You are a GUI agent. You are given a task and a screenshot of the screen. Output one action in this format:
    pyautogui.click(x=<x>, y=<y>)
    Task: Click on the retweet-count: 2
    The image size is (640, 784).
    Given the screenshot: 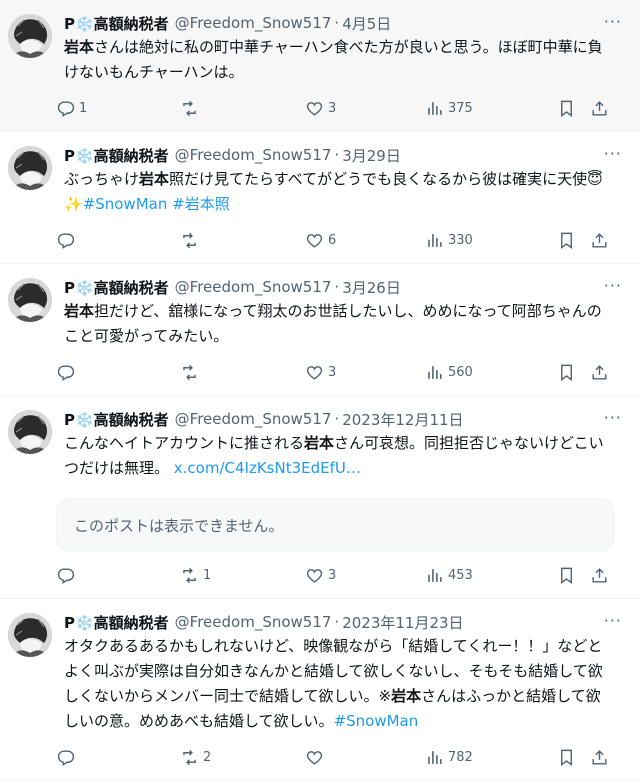 What is the action you would take?
    pyautogui.click(x=207, y=757)
    